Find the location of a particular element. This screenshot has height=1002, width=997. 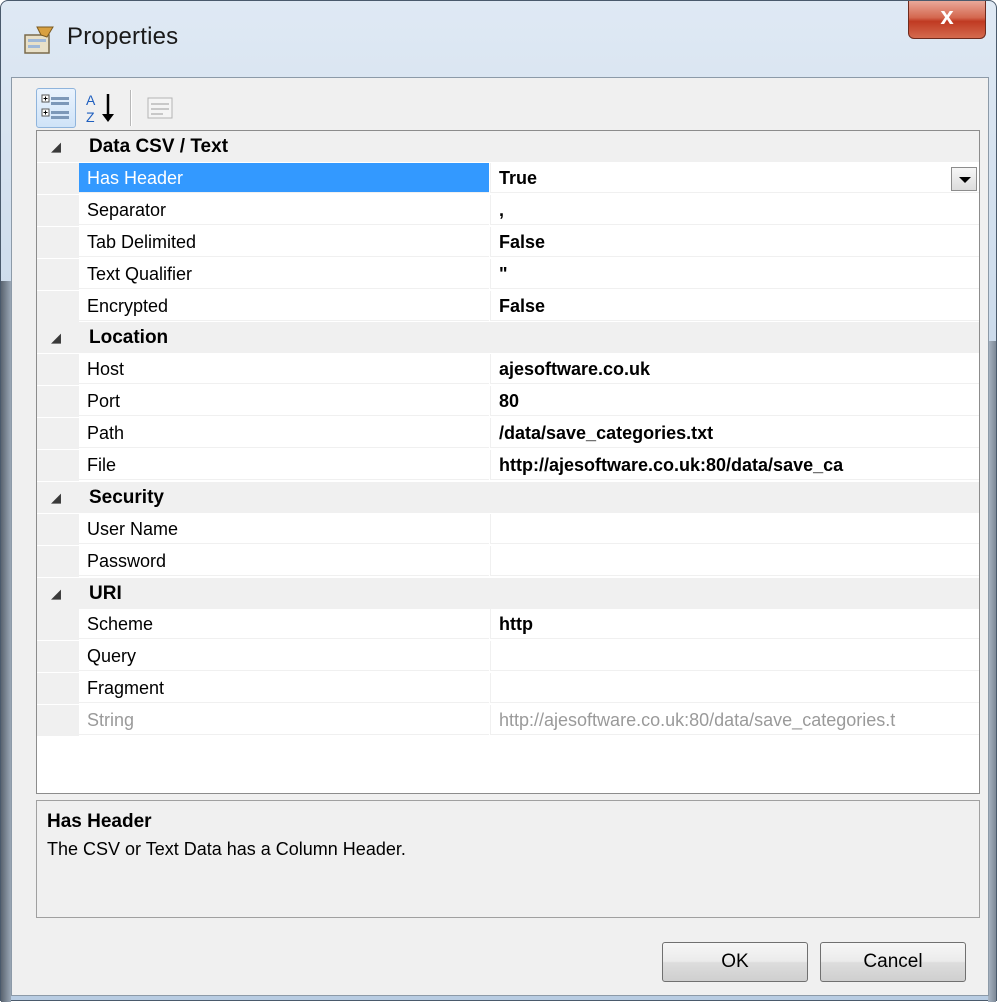

property-name: File is located at coordinates (284, 465).